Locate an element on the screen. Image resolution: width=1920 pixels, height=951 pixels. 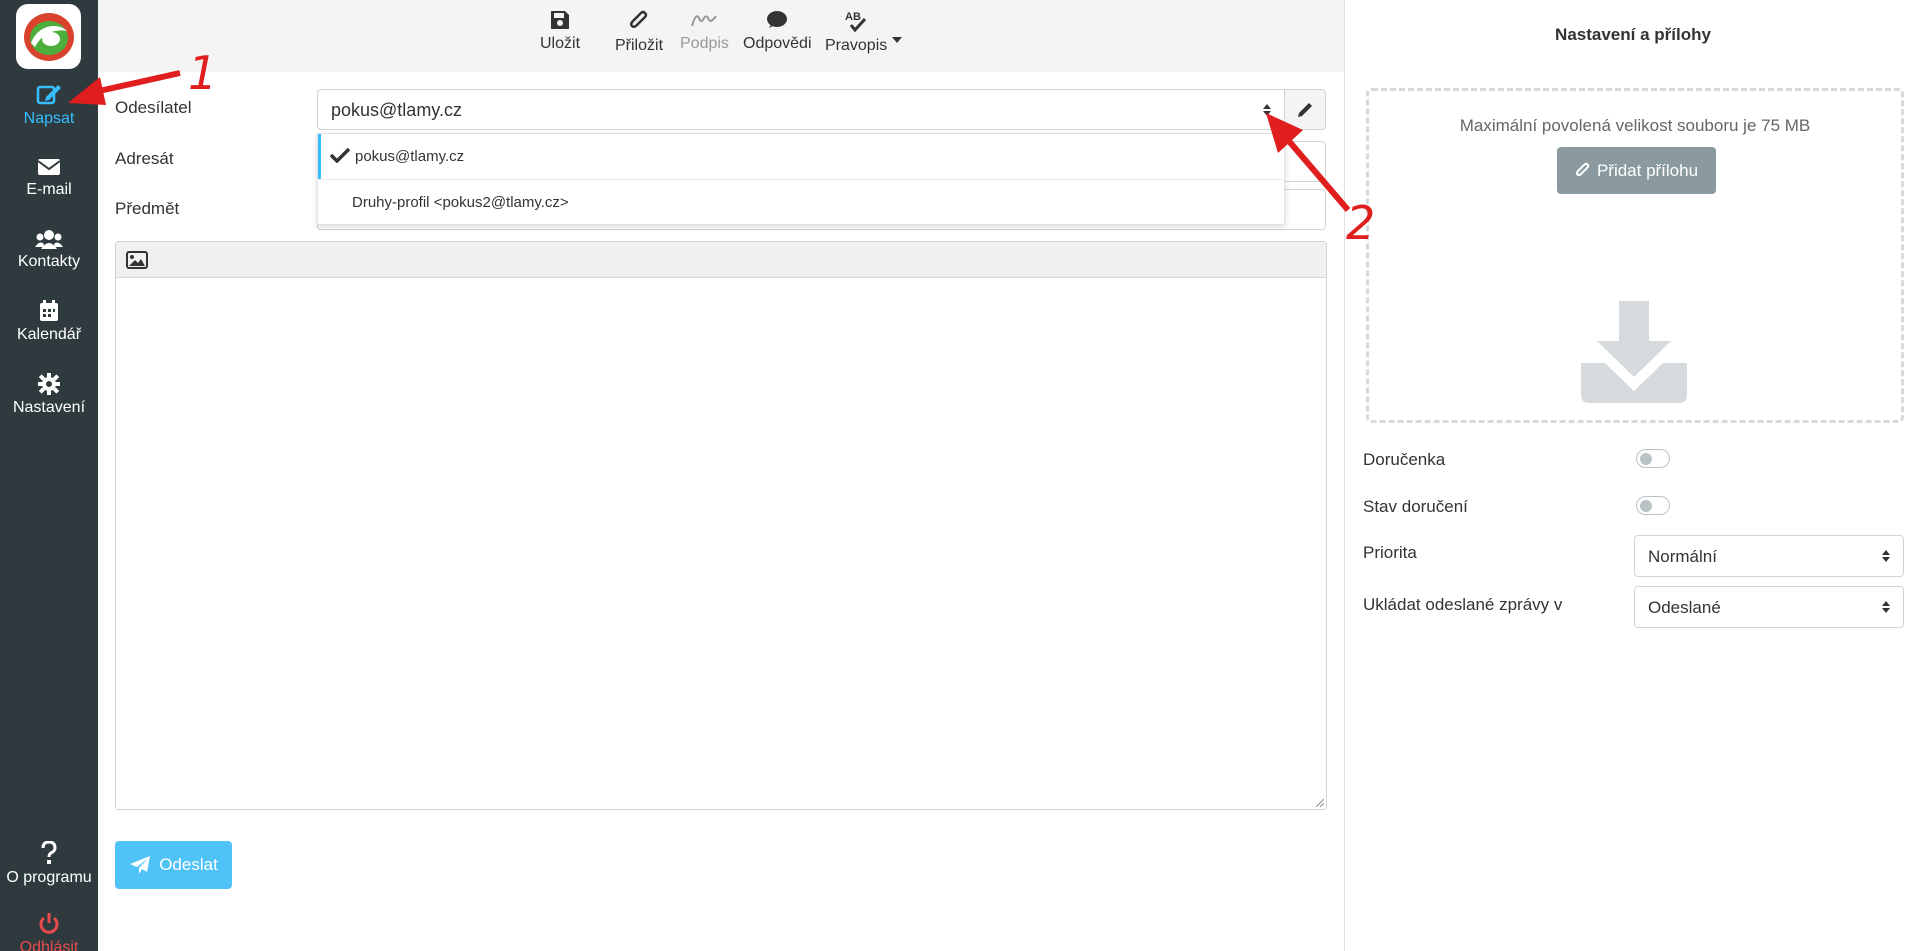
envelope-icon is located at coordinates (49, 167).